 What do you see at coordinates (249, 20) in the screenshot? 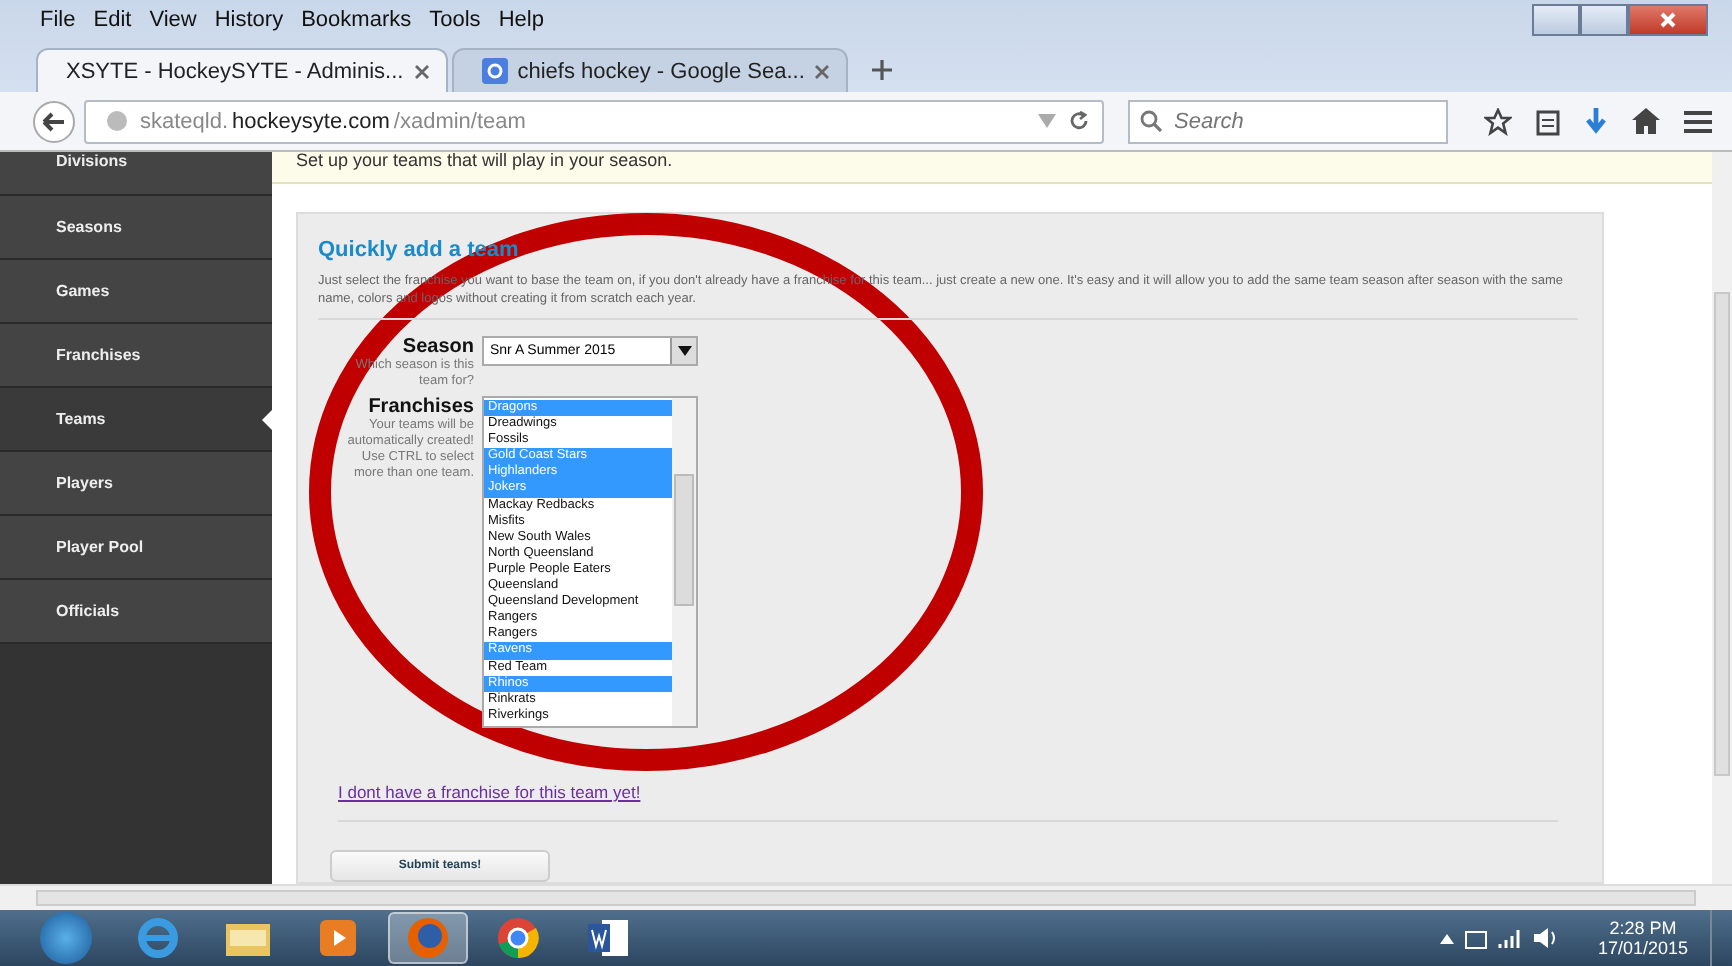
I see `menu-item: History` at bounding box center [249, 20].